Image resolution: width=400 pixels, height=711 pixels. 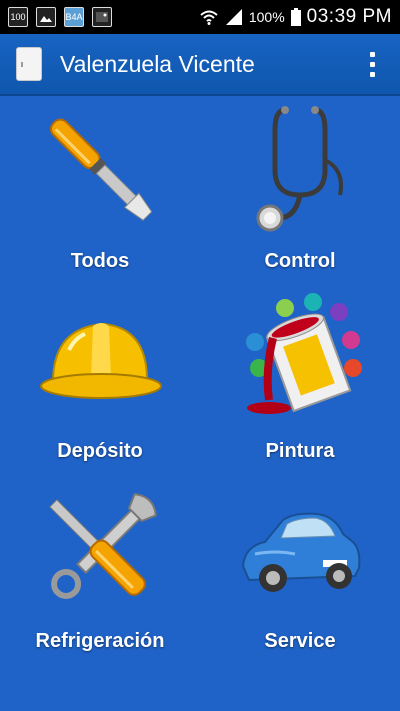 What do you see at coordinates (300, 451) in the screenshot?
I see `tile-label: Pintura` at bounding box center [300, 451].